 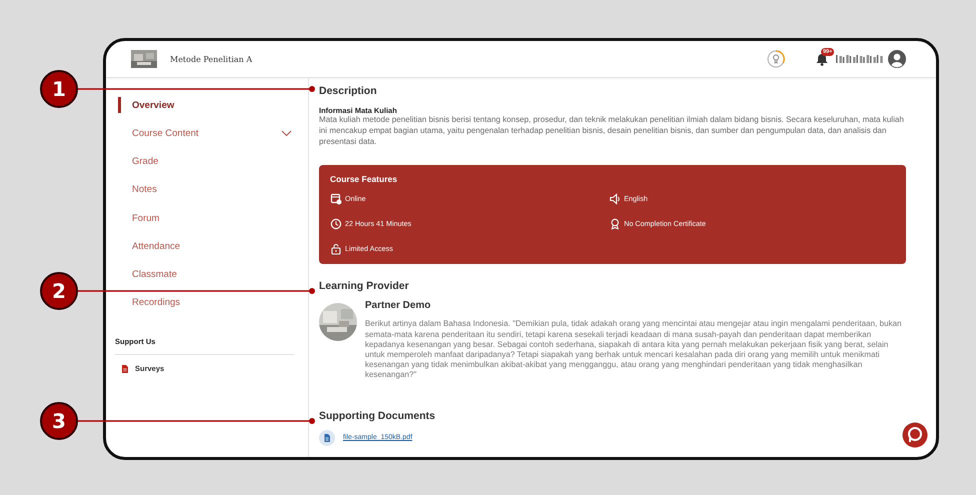 What do you see at coordinates (348, 91) in the screenshot?
I see `section-heading: Description` at bounding box center [348, 91].